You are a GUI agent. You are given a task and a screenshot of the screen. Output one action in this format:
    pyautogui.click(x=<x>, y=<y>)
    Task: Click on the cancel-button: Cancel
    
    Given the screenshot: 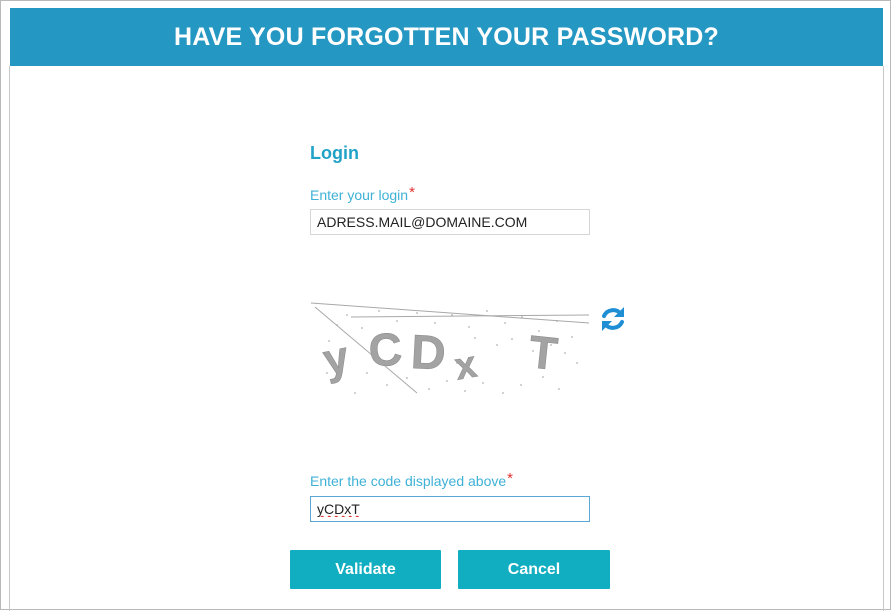 What is the action you would take?
    pyautogui.click(x=534, y=569)
    